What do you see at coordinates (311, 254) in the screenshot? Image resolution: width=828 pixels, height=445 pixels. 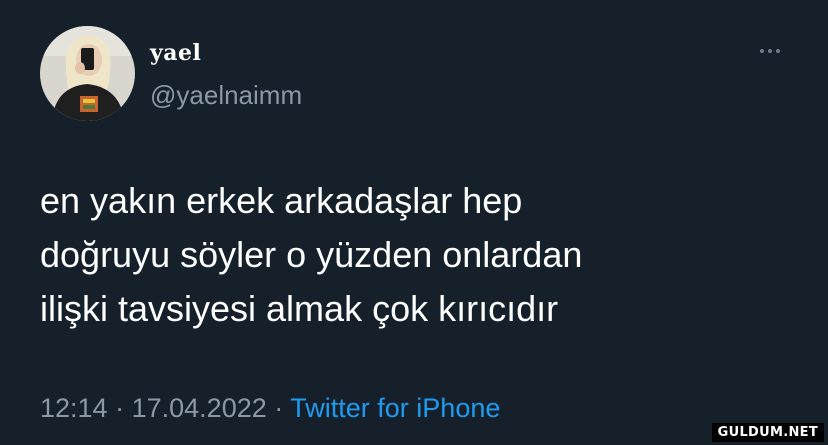 I see `tweet-text-line: doğruyu söyler o yüzden onlardan` at bounding box center [311, 254].